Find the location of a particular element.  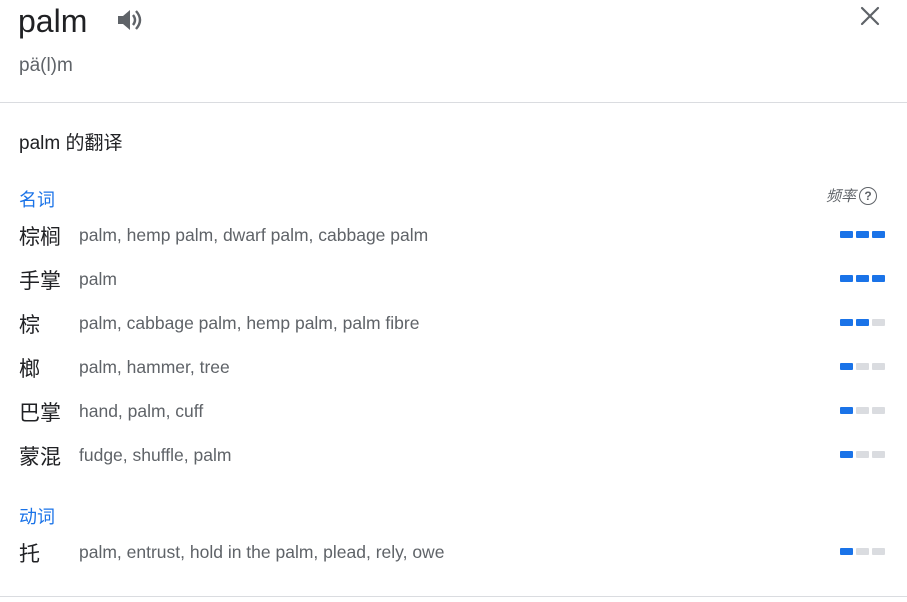

help-circle-icon: ? is located at coordinates (868, 195).